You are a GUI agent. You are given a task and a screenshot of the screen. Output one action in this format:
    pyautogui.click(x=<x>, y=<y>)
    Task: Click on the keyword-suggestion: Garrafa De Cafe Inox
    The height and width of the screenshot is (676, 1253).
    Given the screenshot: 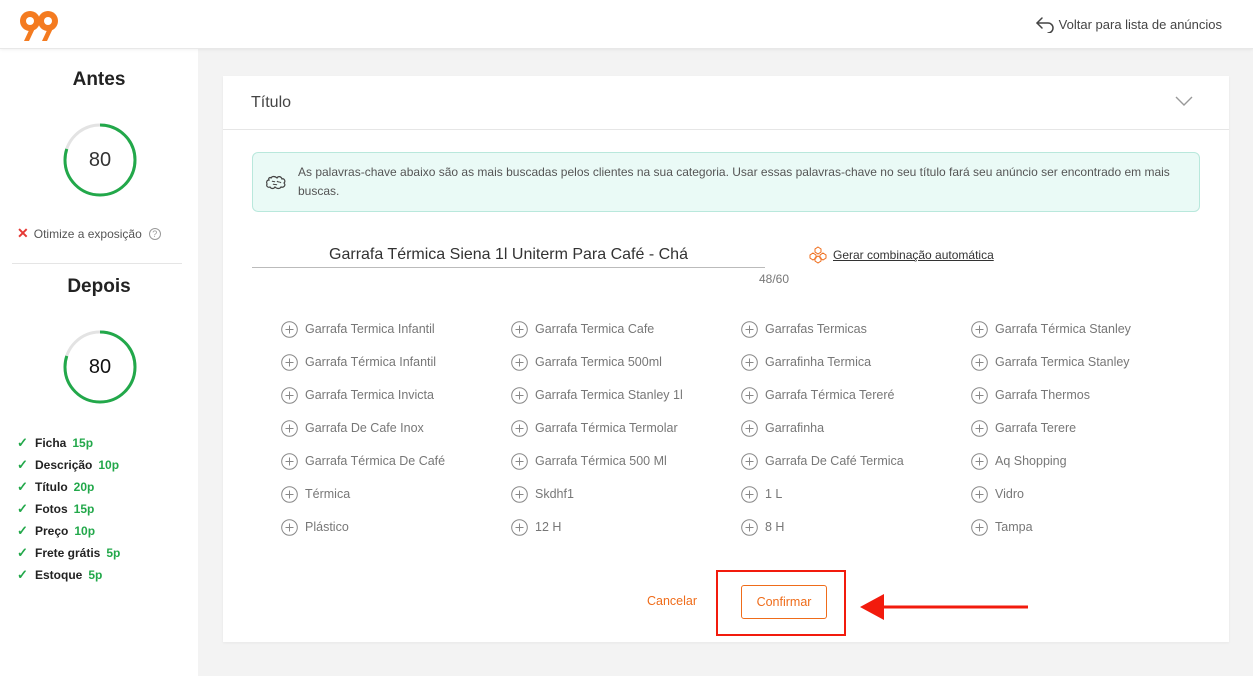 What is the action you would take?
    pyautogui.click(x=396, y=428)
    